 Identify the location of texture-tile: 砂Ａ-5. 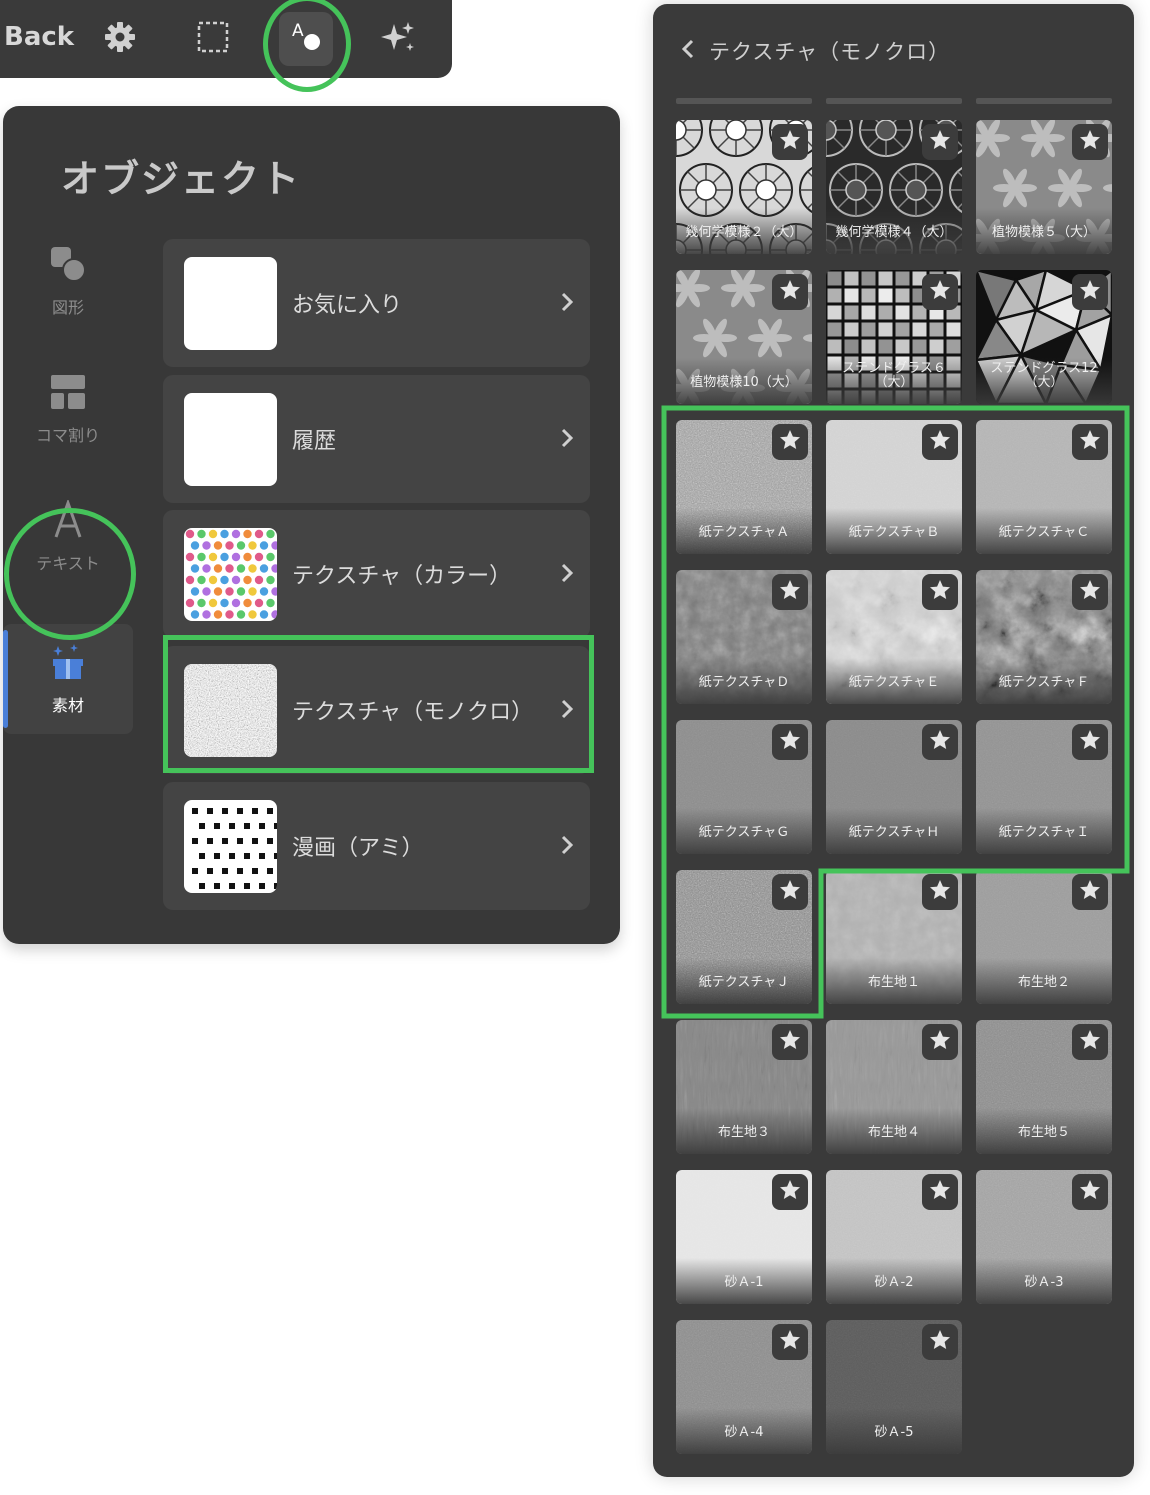
(894, 1387).